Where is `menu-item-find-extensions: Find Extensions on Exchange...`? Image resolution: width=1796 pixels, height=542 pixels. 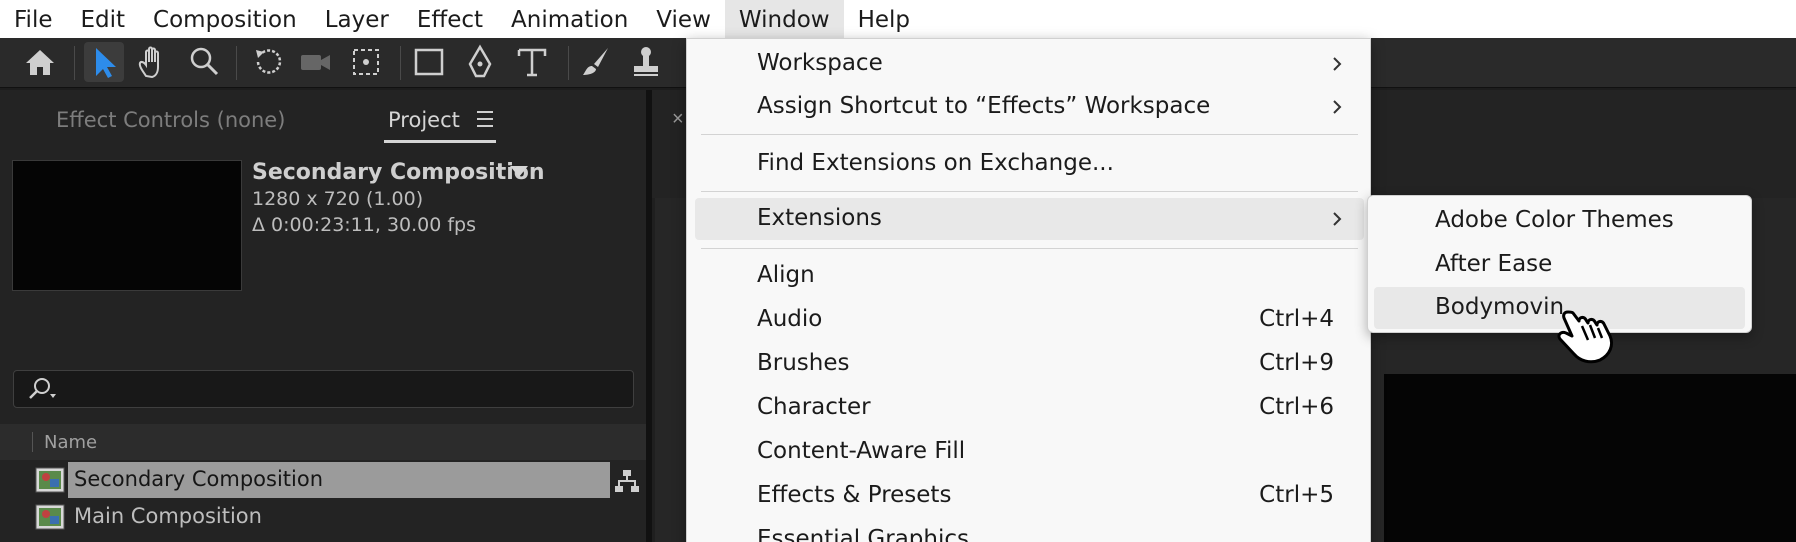
menu-item-find-extensions: Find Extensions on Exchange... is located at coordinates (1029, 164).